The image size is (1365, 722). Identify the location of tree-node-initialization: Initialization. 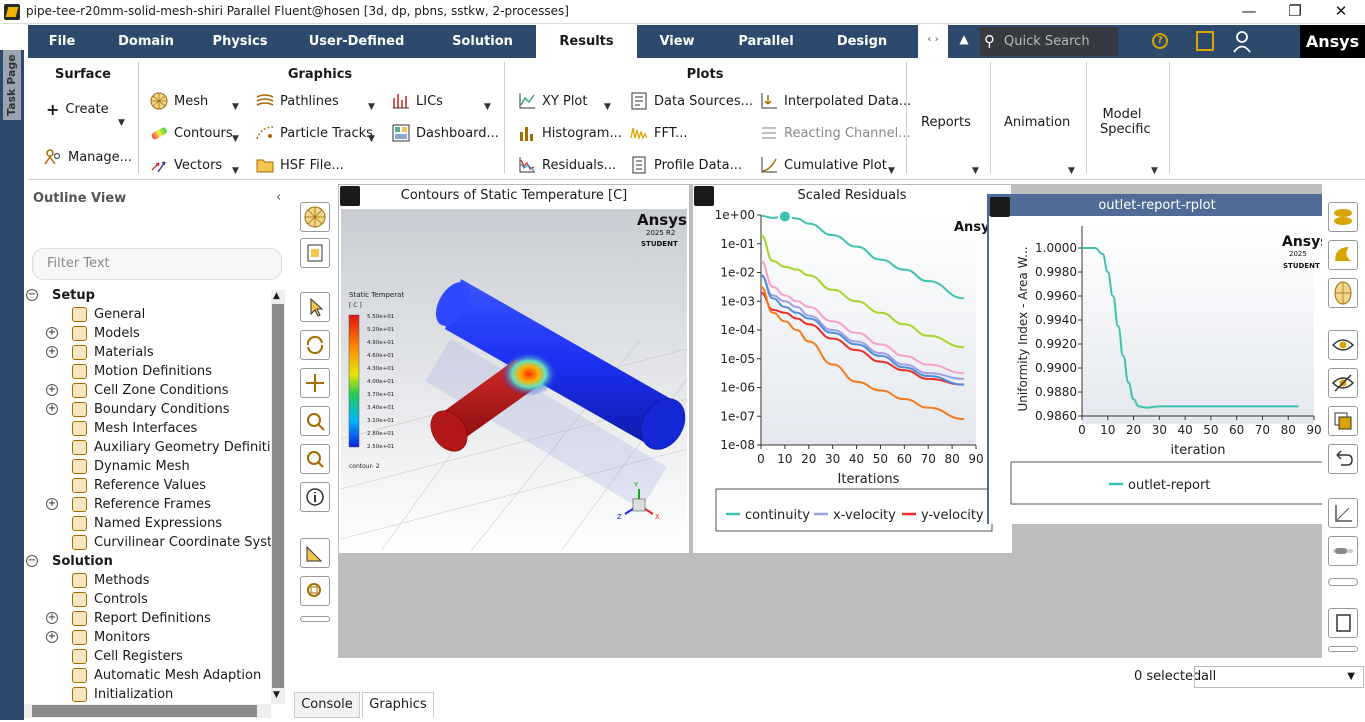
(147, 694).